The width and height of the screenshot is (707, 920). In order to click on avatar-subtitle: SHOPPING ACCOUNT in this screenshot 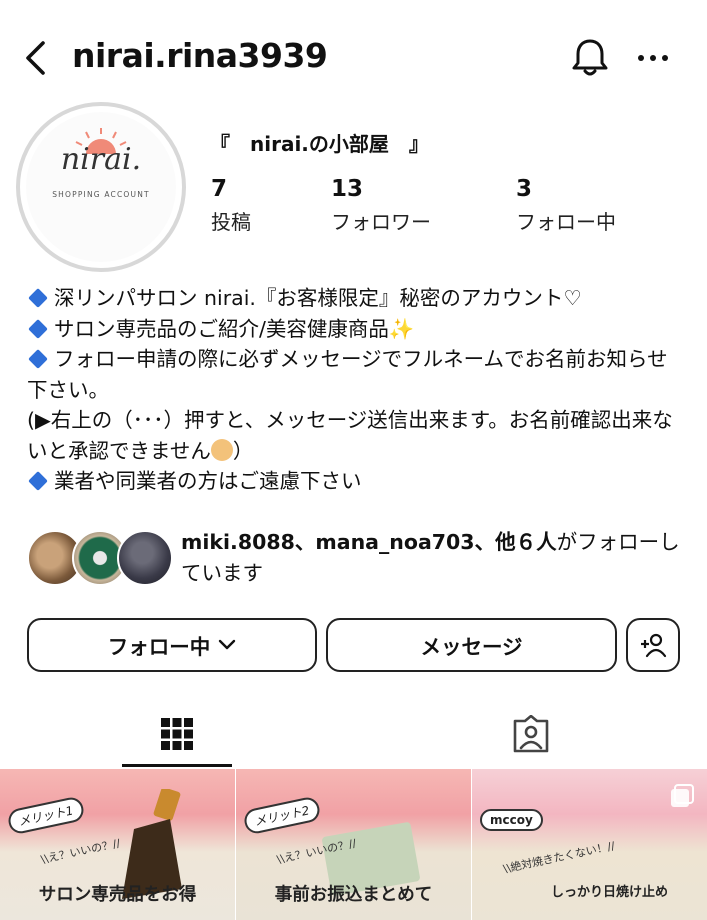, I will do `click(101, 194)`.